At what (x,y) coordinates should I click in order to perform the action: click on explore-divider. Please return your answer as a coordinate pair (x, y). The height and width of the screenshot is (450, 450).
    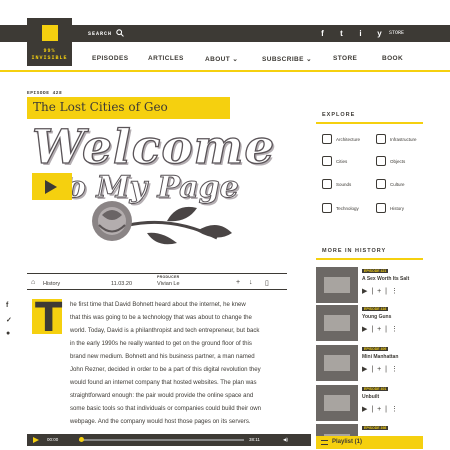
    Looking at the image, I should click on (369, 123).